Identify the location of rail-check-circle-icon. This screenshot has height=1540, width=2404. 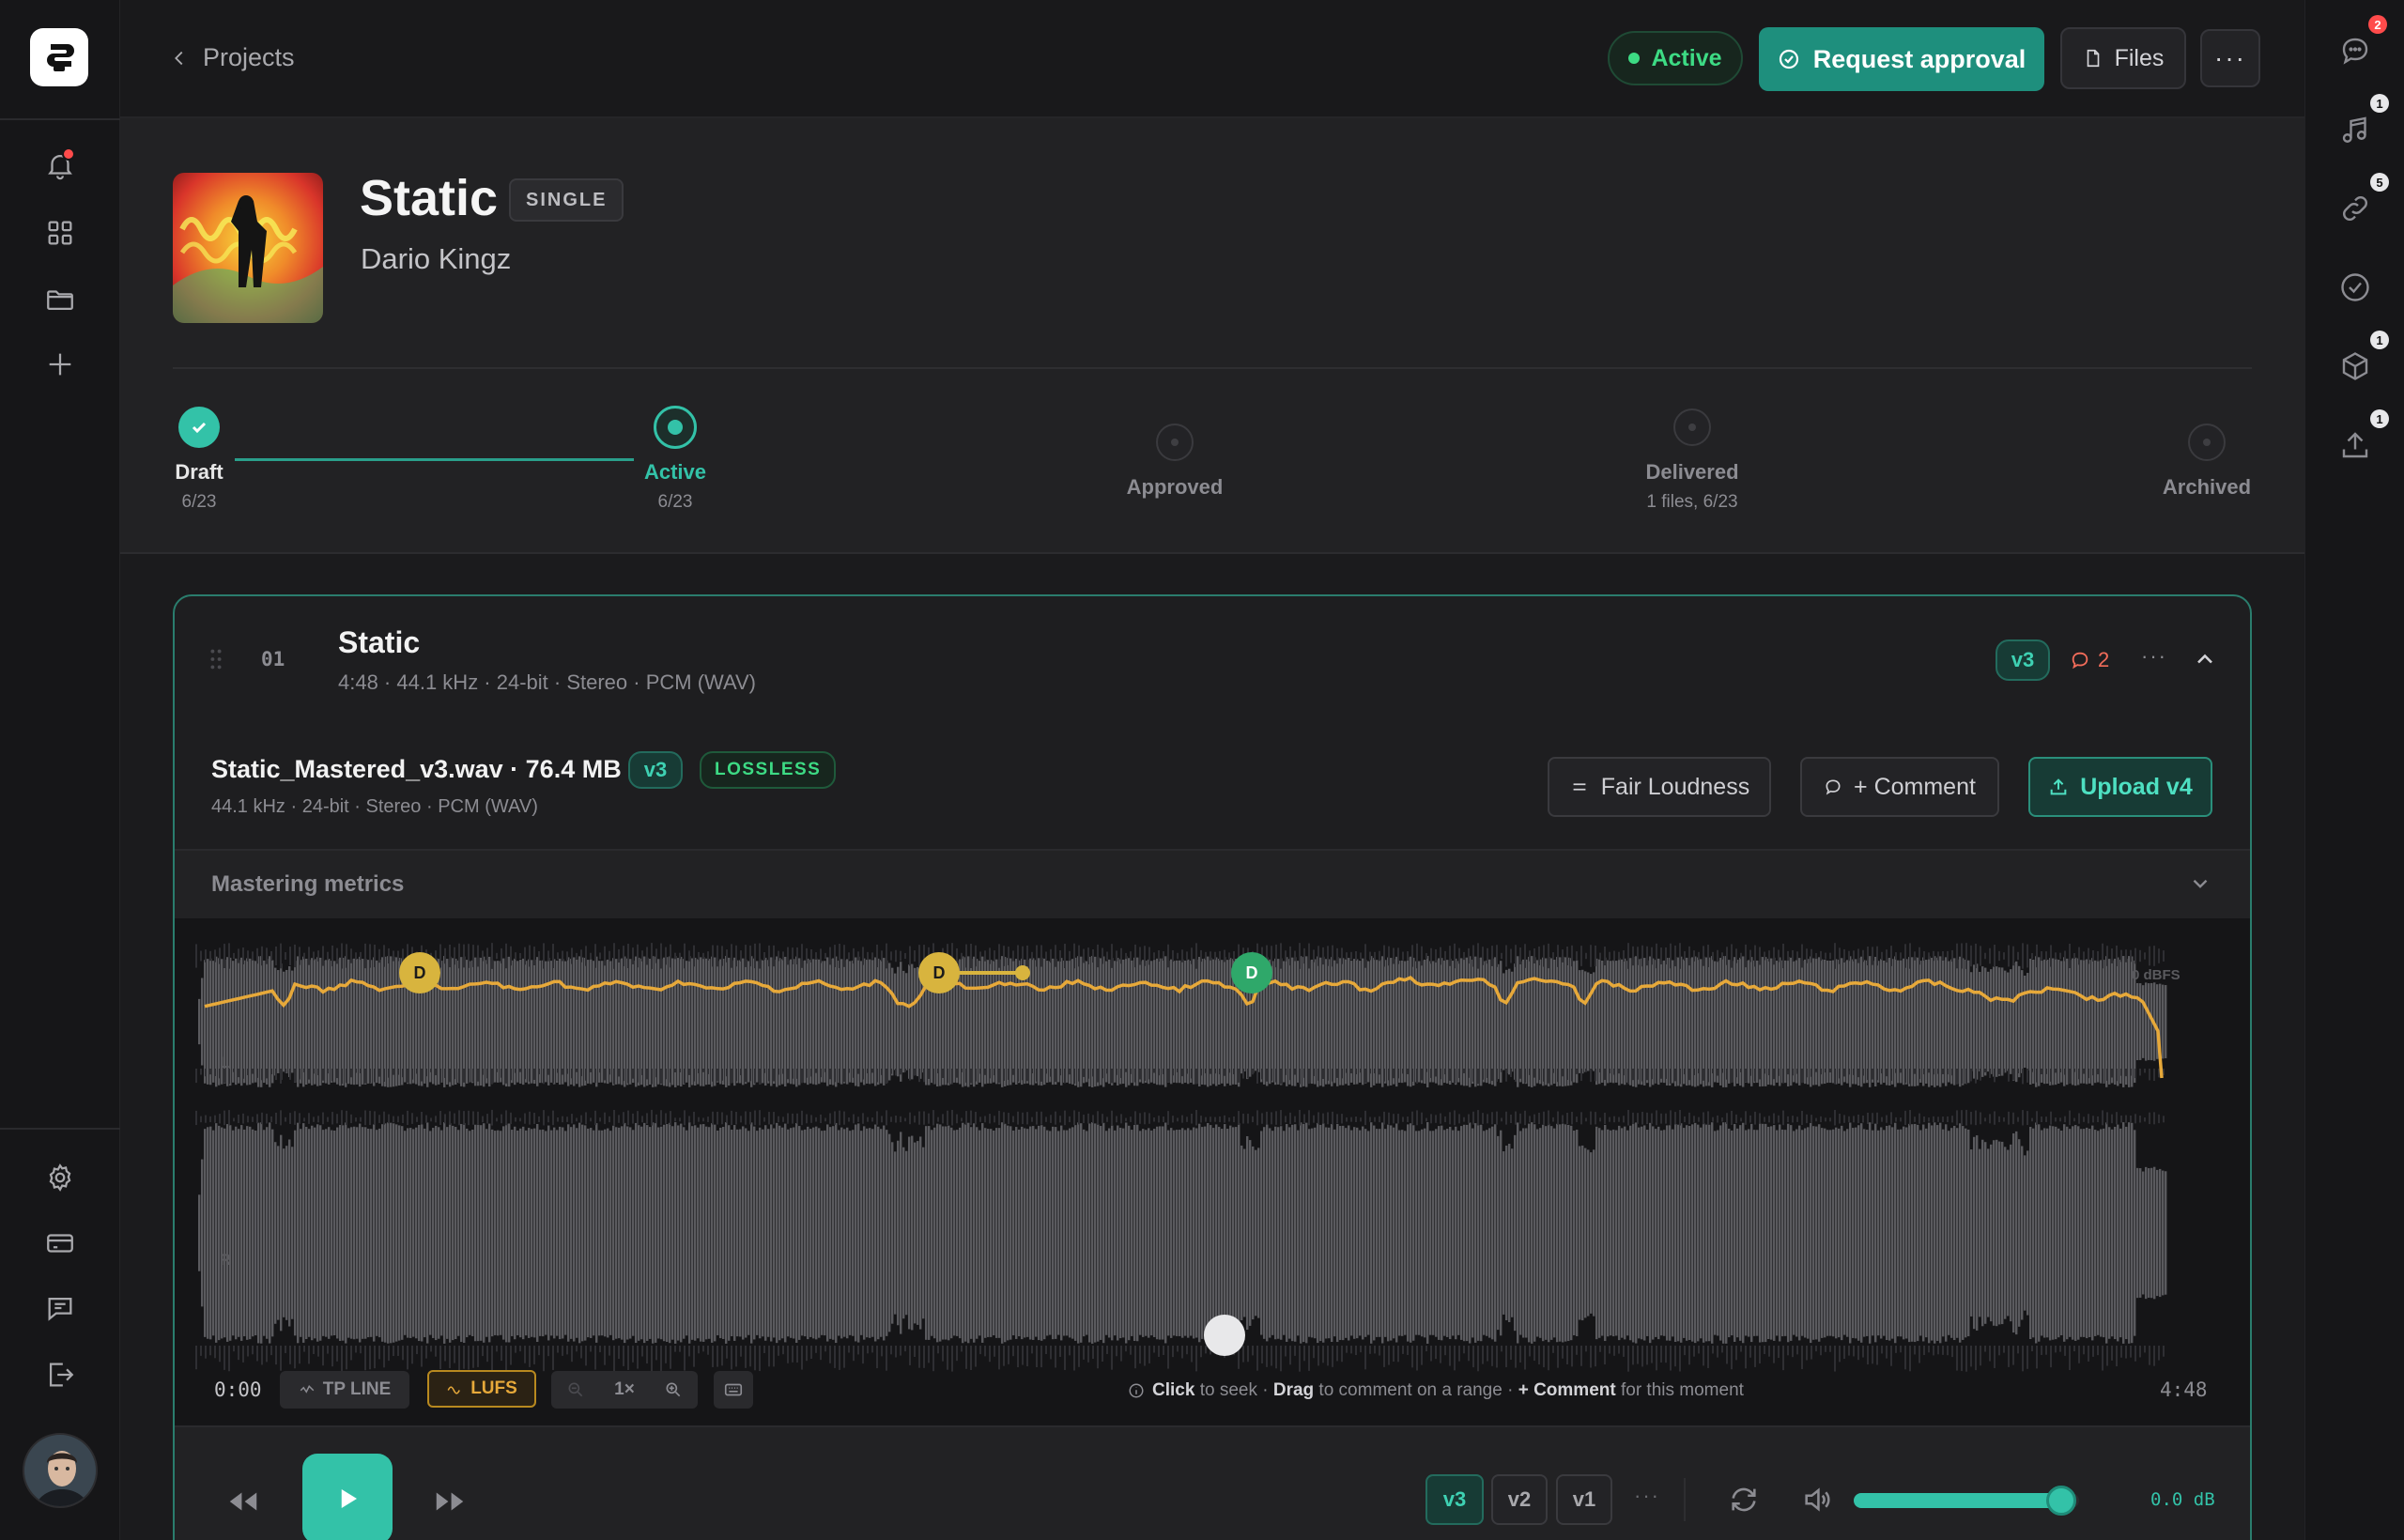
(2355, 287).